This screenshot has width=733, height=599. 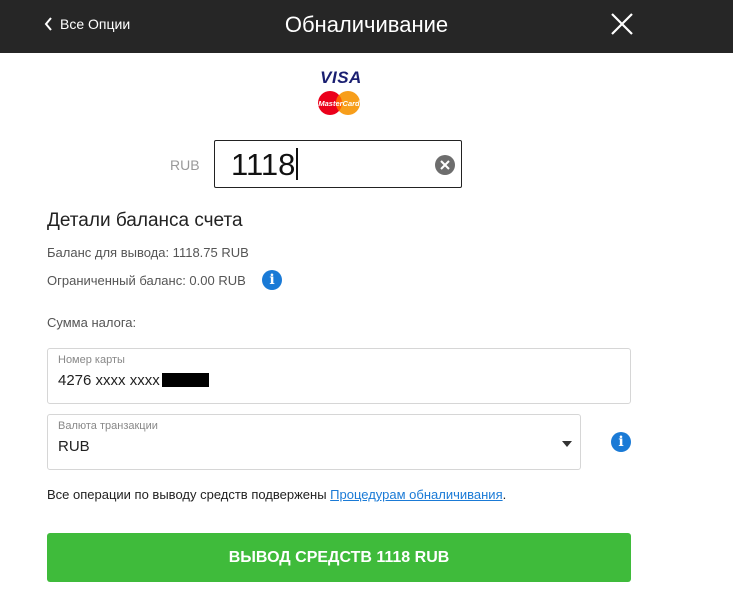 I want to click on restricted-balance-info-icon: i, so click(x=272, y=280).